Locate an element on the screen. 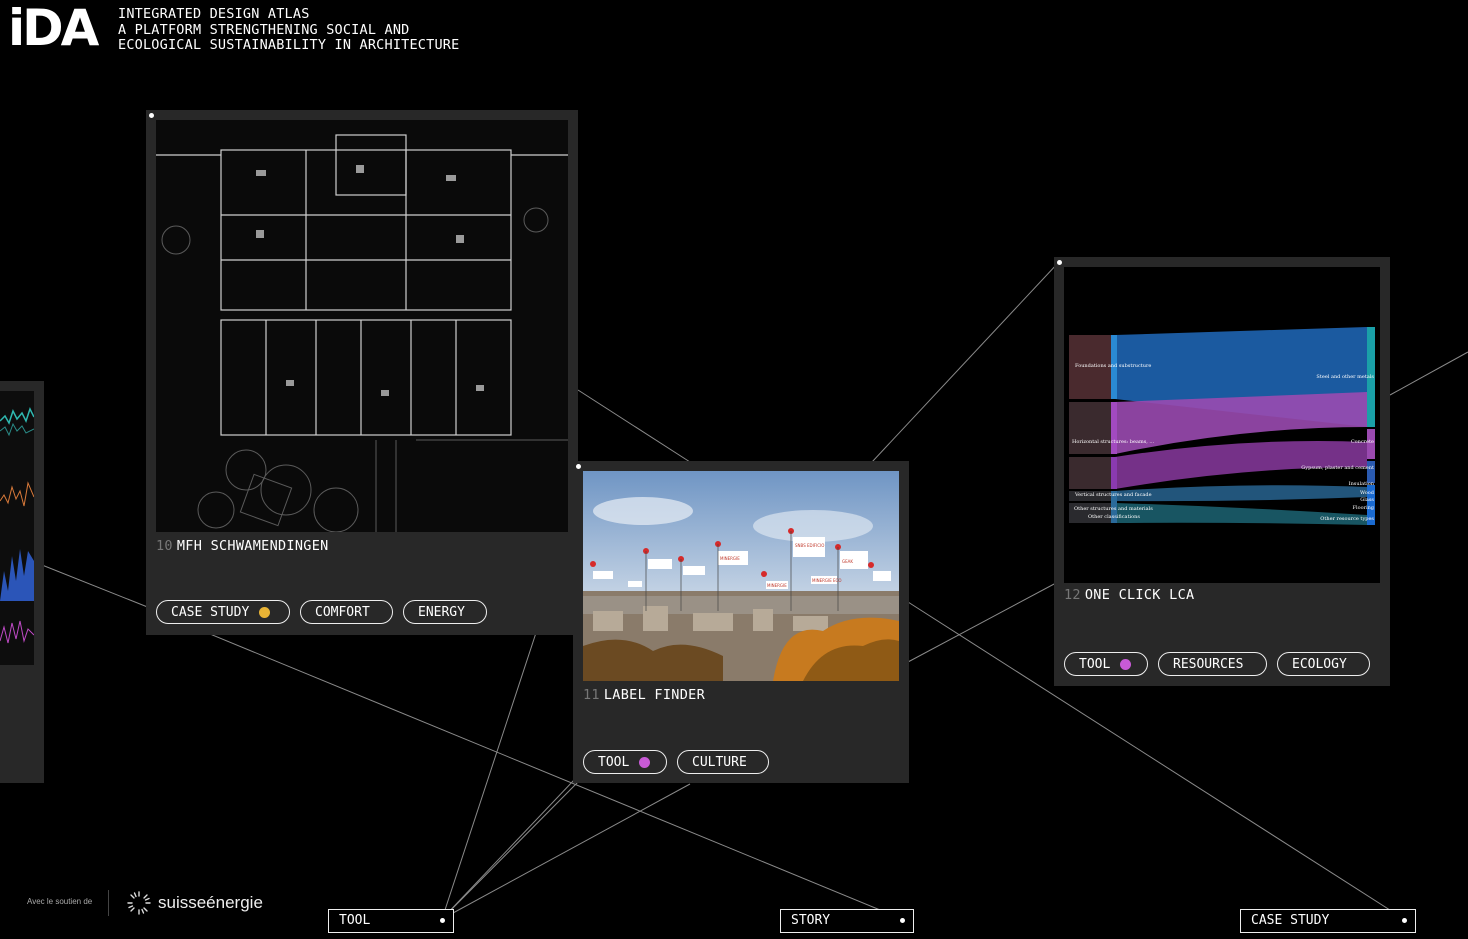 Image resolution: width=1468 pixels, height=939 pixels. card-title-text: LABEL FINDER is located at coordinates (654, 695).